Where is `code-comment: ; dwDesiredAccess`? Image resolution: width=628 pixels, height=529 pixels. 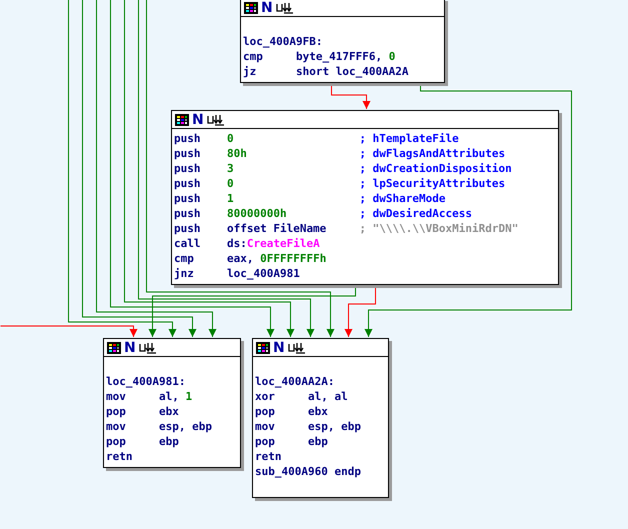
code-comment: ; dwDesiredAccess is located at coordinates (415, 213).